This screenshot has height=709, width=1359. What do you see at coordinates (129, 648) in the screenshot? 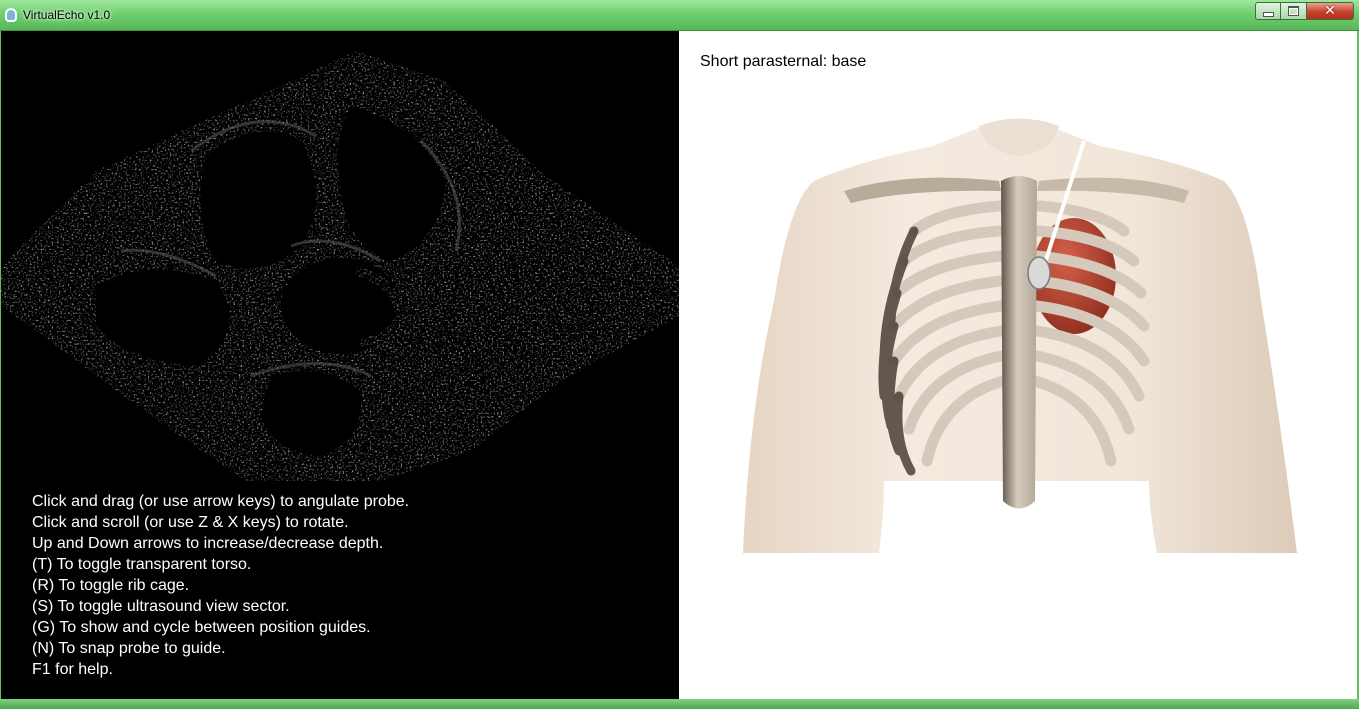
I see `instruction-line: (N) To snap probe to guide.` at bounding box center [129, 648].